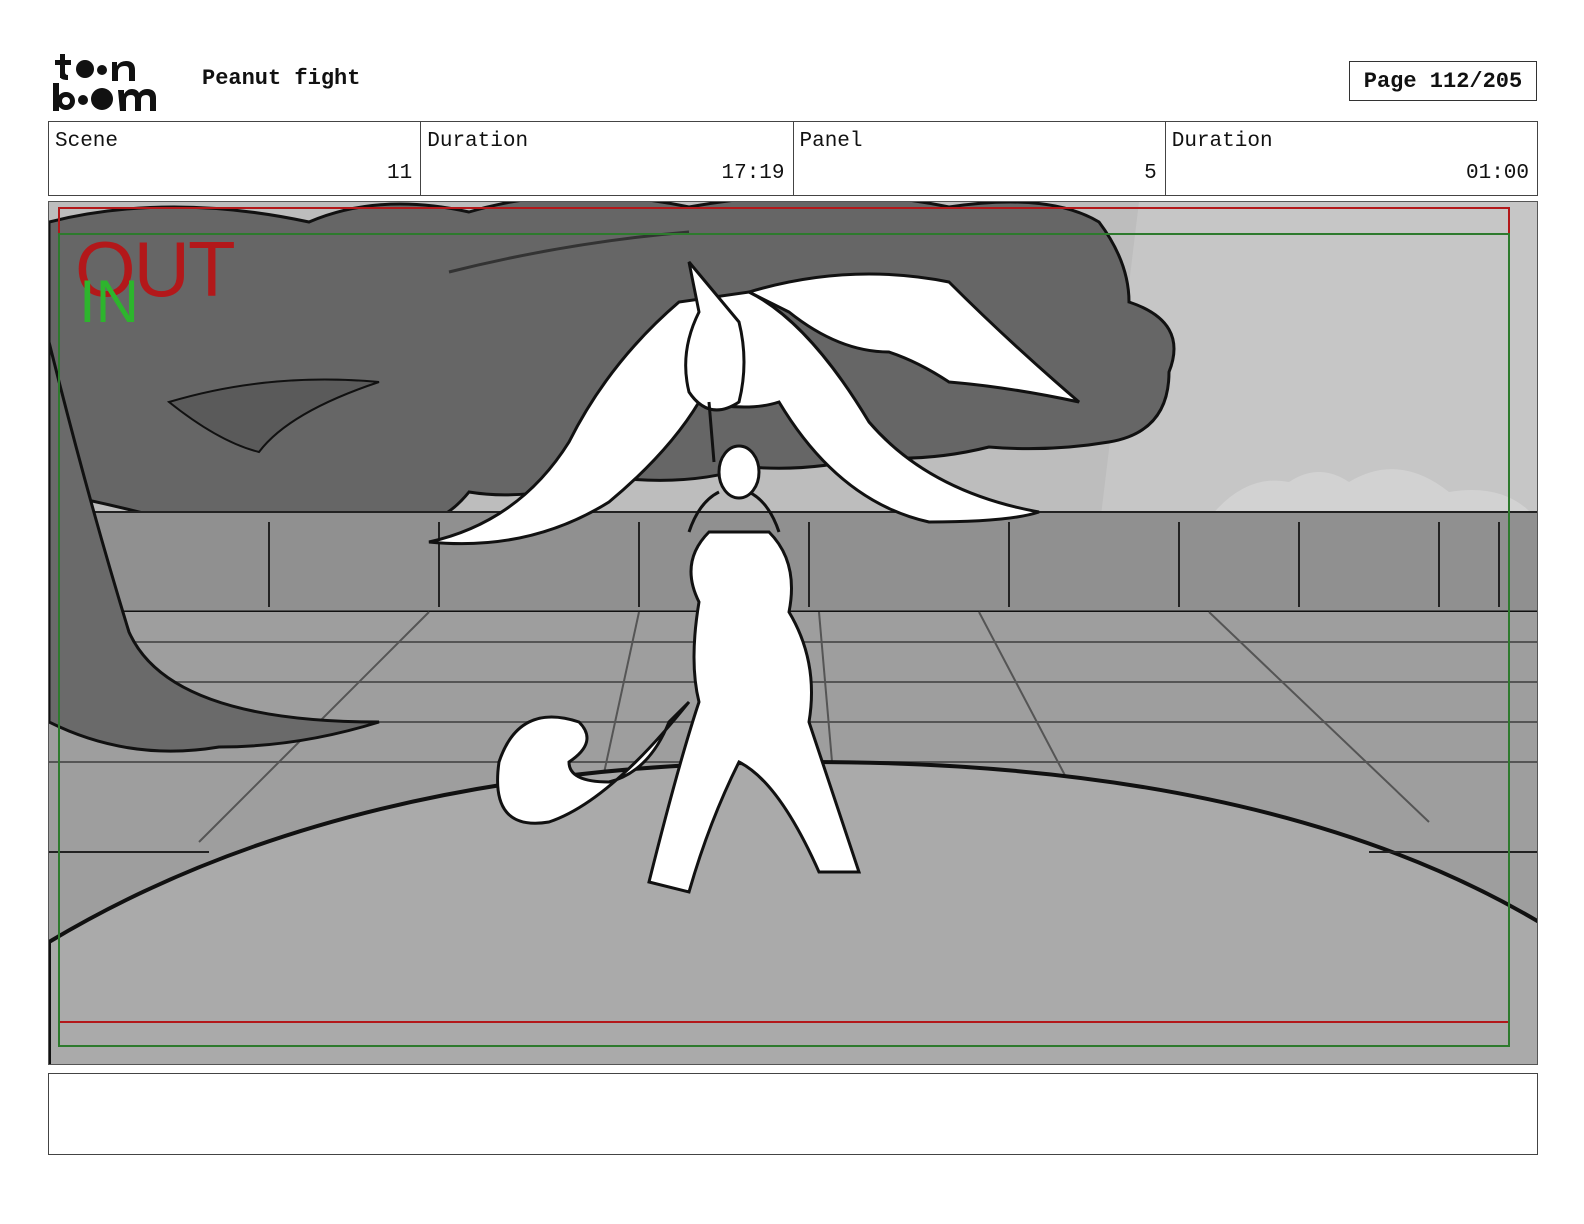 This screenshot has height=1224, width=1584. What do you see at coordinates (235, 158) in the screenshot?
I see `scene-cell: Scene 11` at bounding box center [235, 158].